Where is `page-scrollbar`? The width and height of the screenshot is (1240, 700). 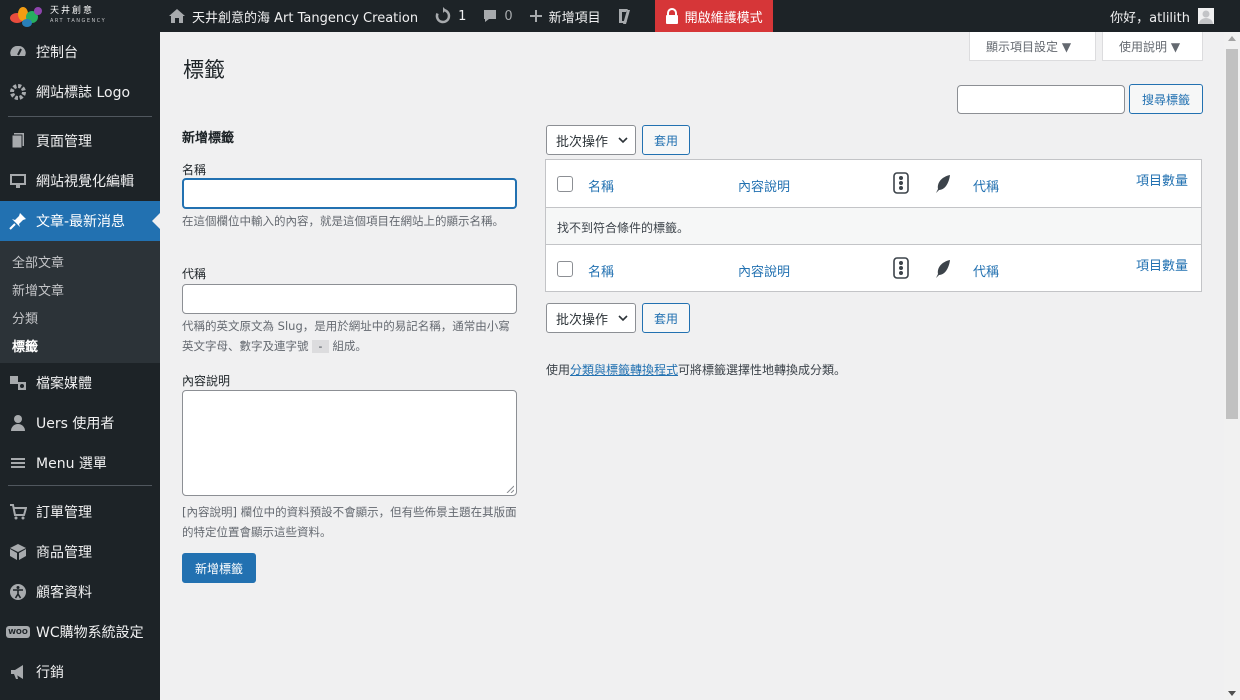 page-scrollbar is located at coordinates (1232, 366).